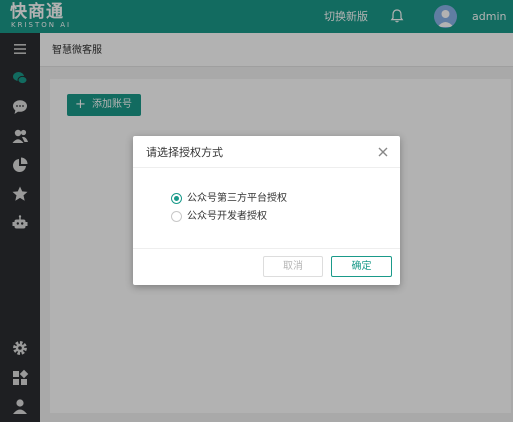 This screenshot has width=513, height=422. I want to click on cancel-button: 取消, so click(293, 266).